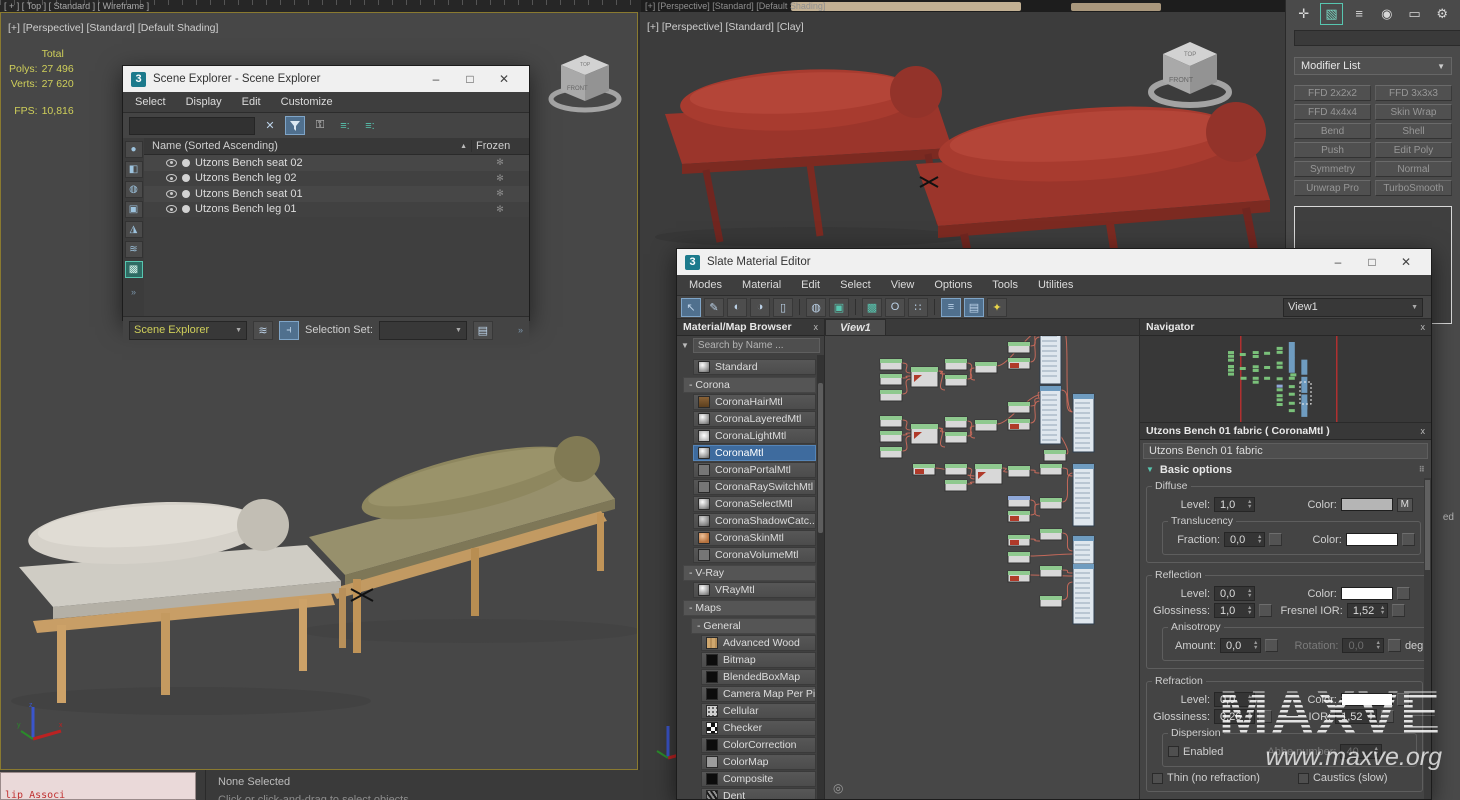  Describe the element at coordinates (251, 102) in the screenshot. I see `menu-edit: Edit` at that location.